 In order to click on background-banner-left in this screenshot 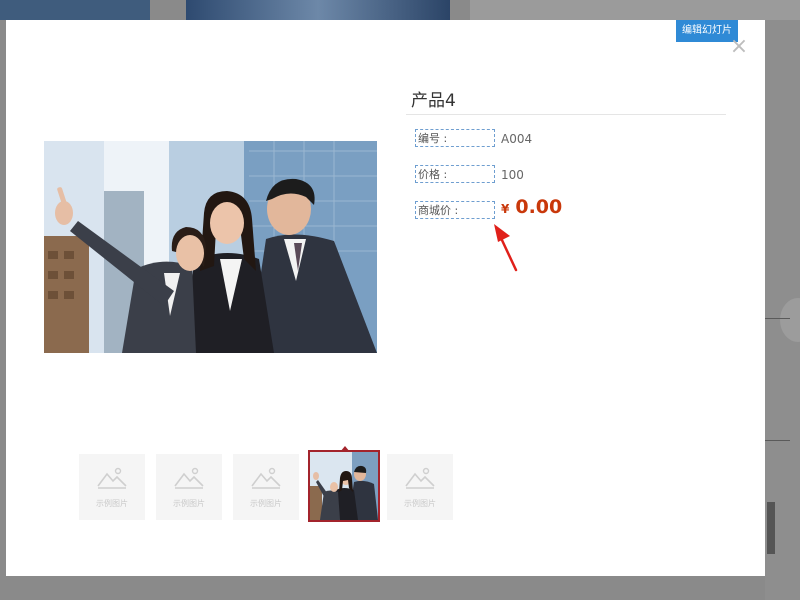, I will do `click(75, 10)`.